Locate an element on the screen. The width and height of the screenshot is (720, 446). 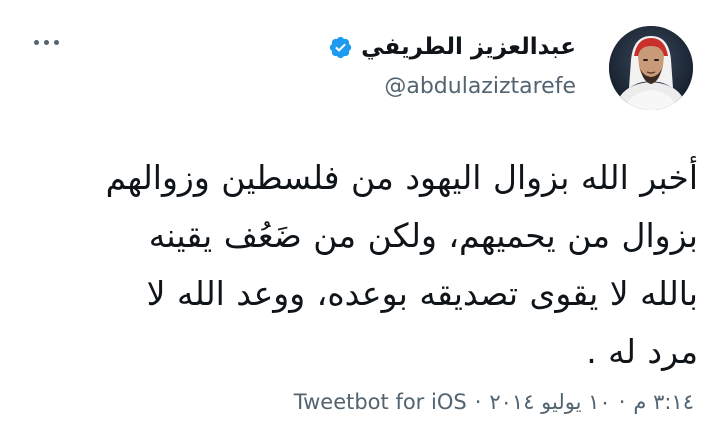
verified-badge-icon is located at coordinates (340, 47).